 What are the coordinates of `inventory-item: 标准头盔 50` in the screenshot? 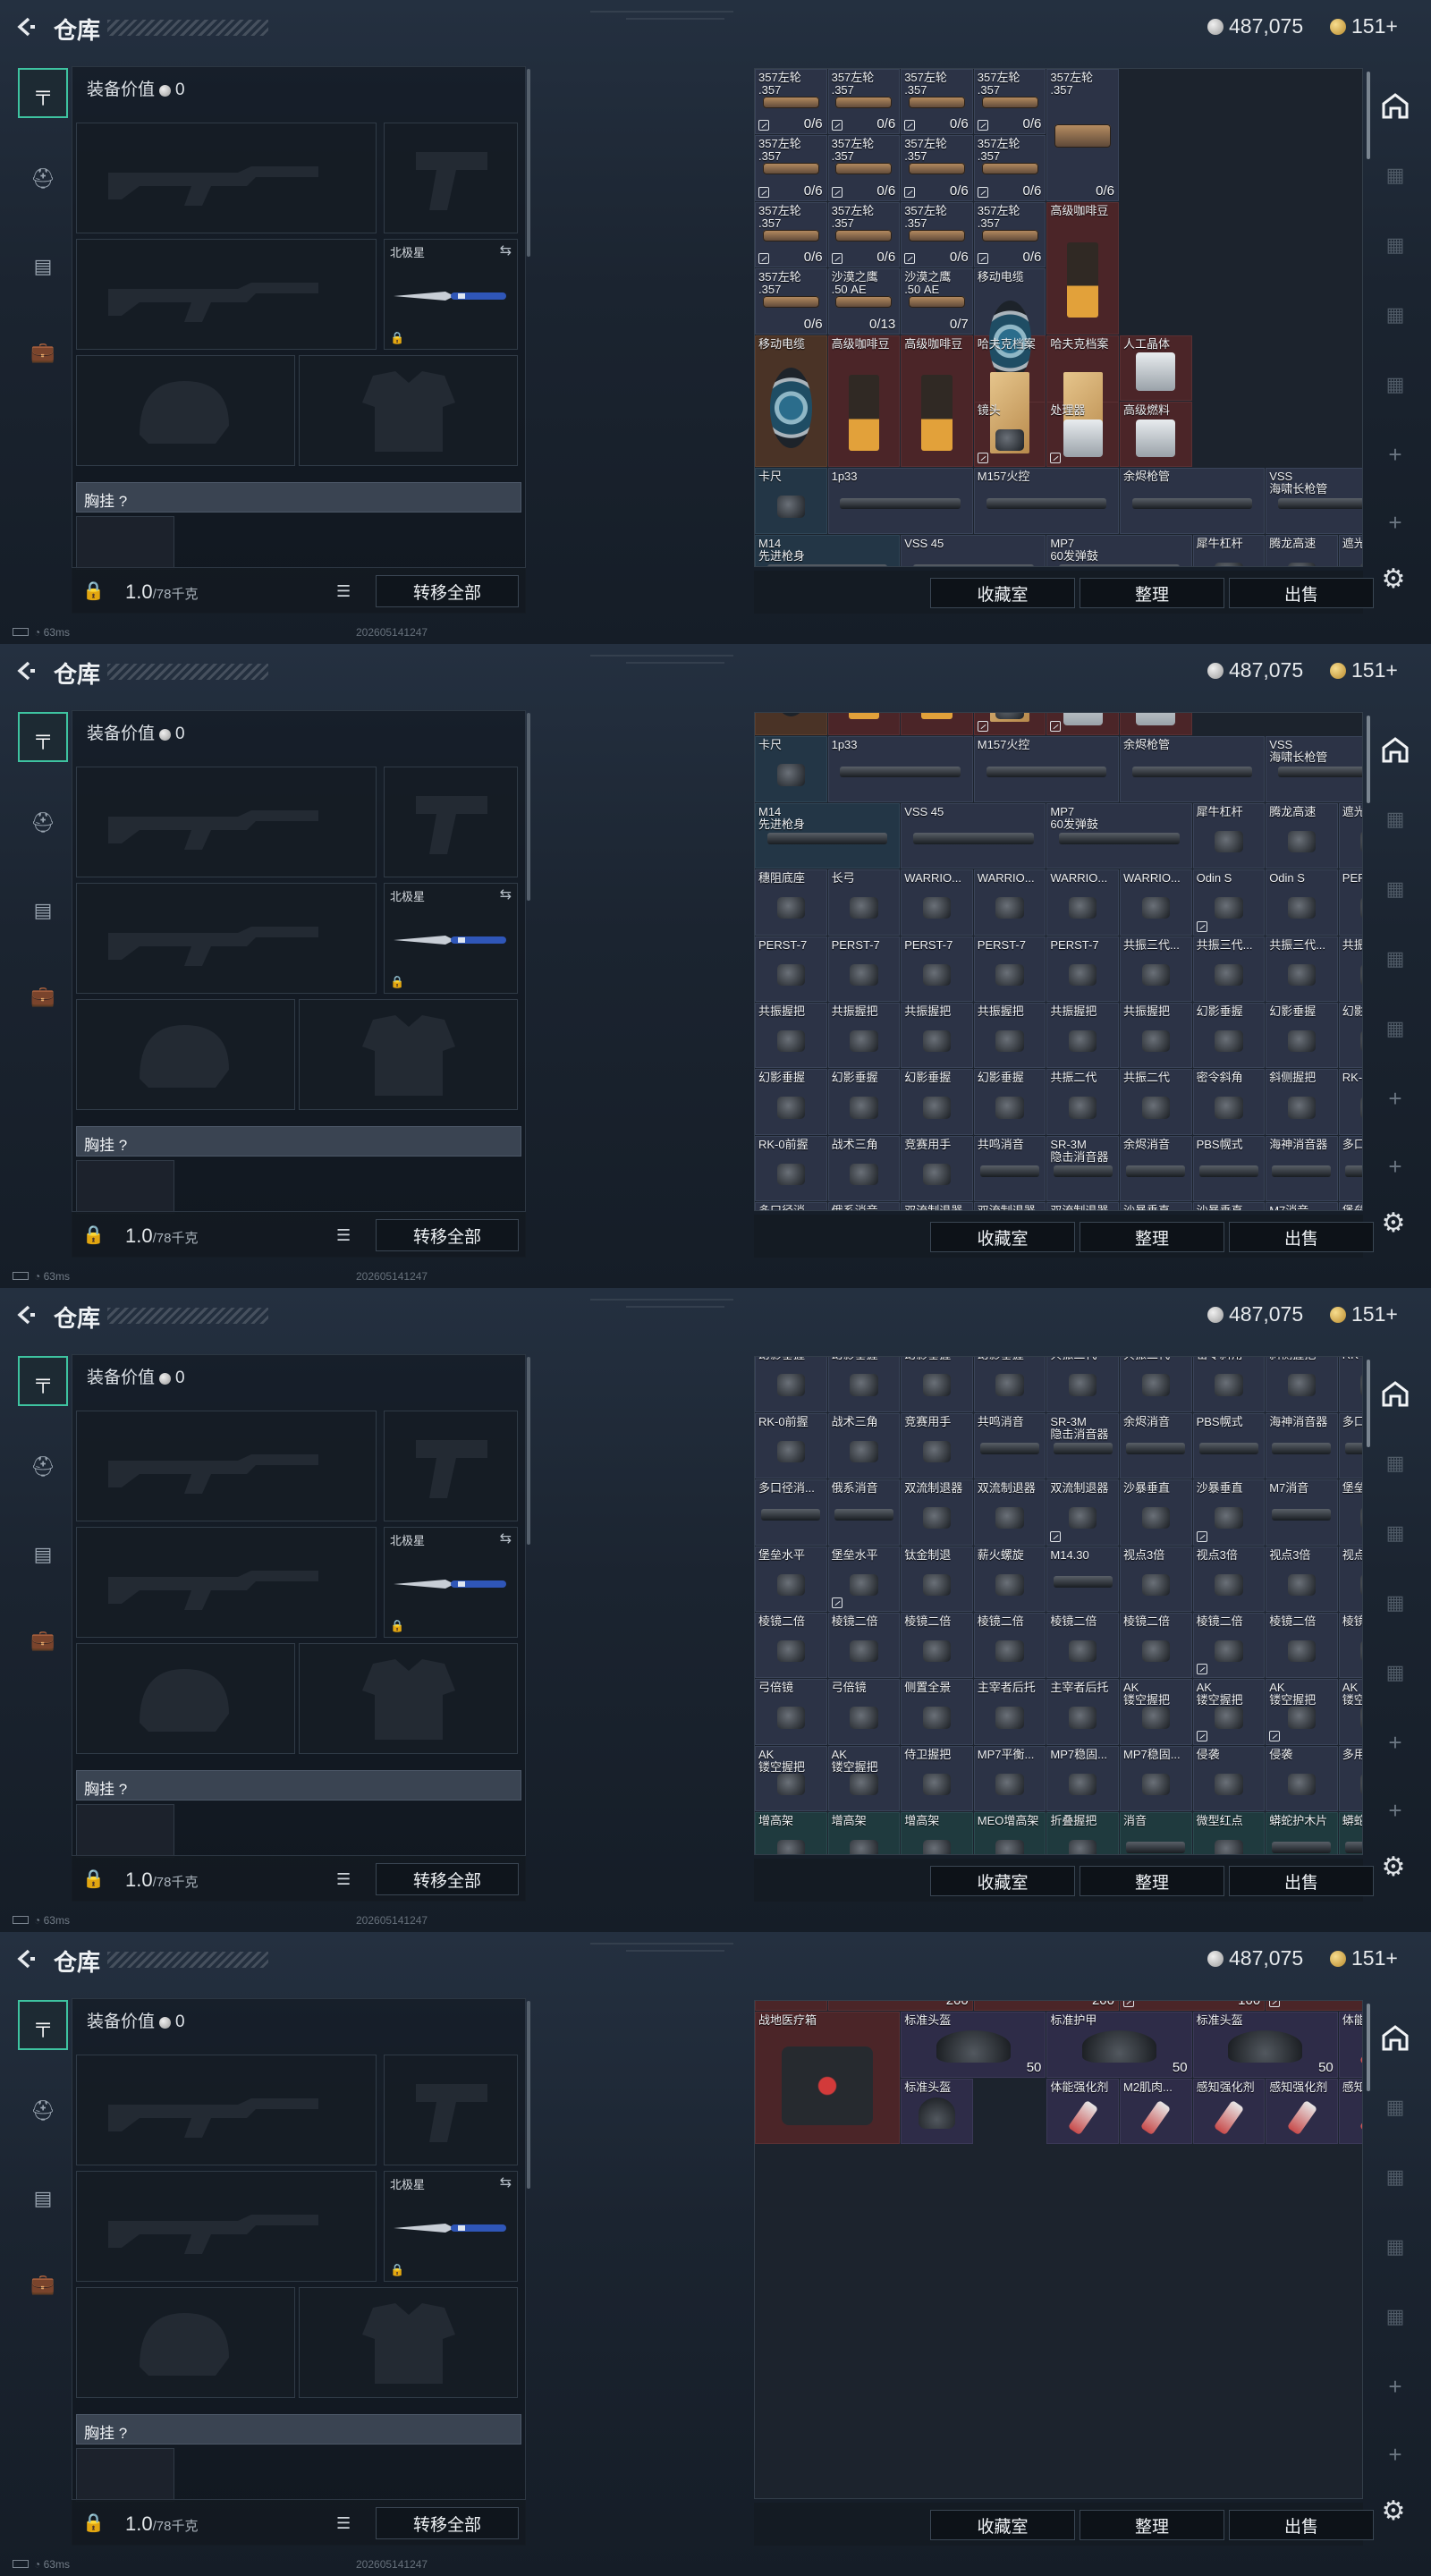 It's located at (973, 2045).